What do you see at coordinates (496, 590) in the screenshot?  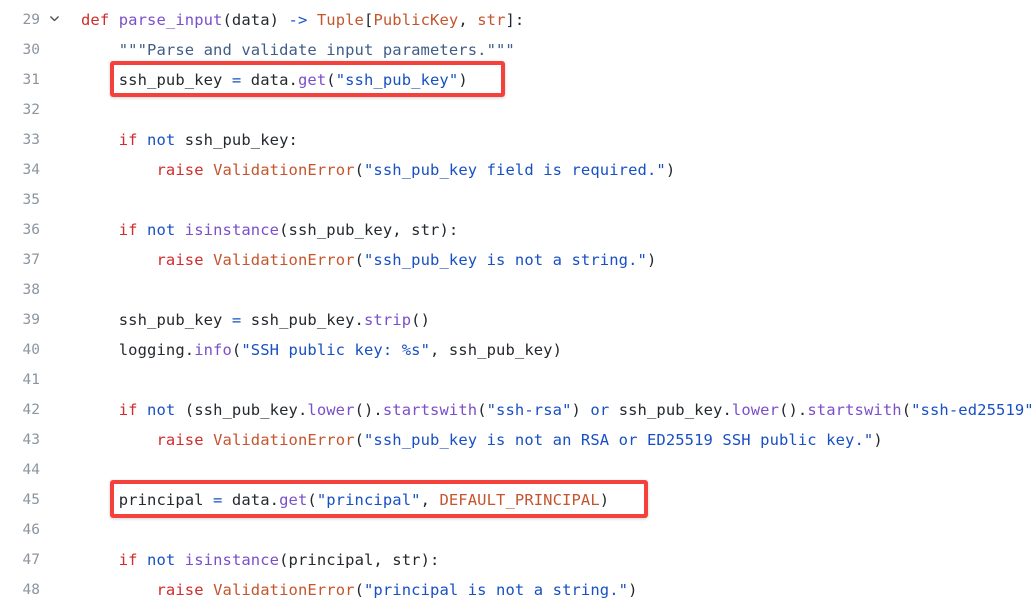 I see `token-str: "principal is not a string."` at bounding box center [496, 590].